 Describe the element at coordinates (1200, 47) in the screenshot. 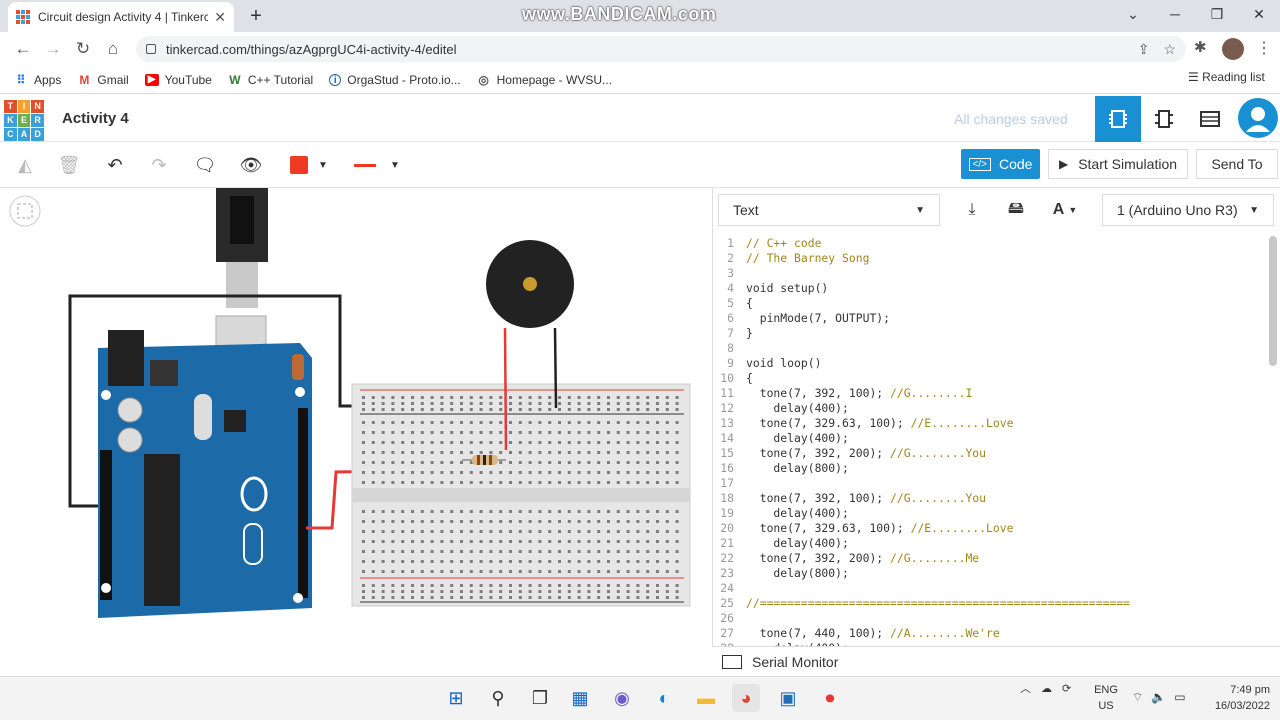

I see `extensions-icon: ✱` at that location.